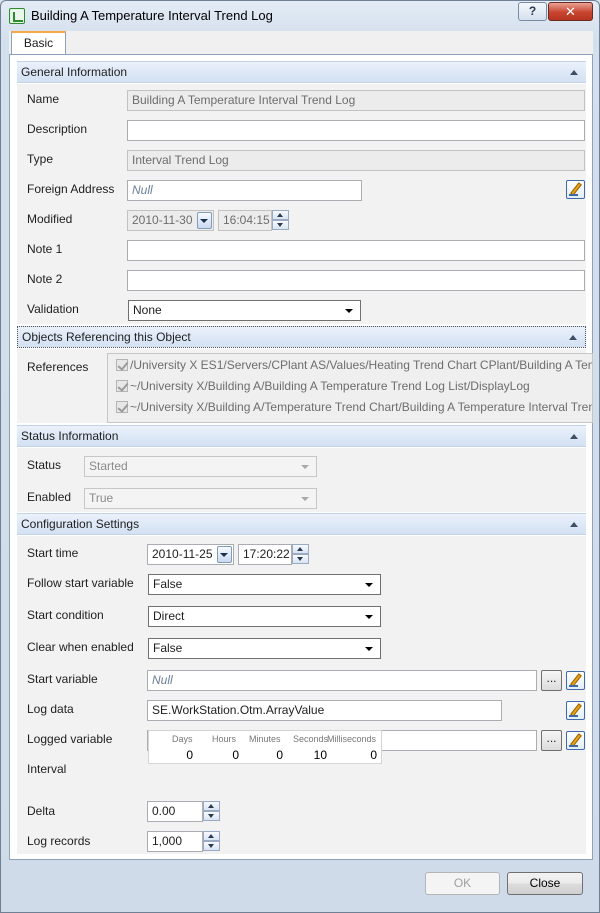 The image size is (600, 913). Describe the element at coordinates (181, 755) in the screenshot. I see `interval-days-value: 0` at that location.